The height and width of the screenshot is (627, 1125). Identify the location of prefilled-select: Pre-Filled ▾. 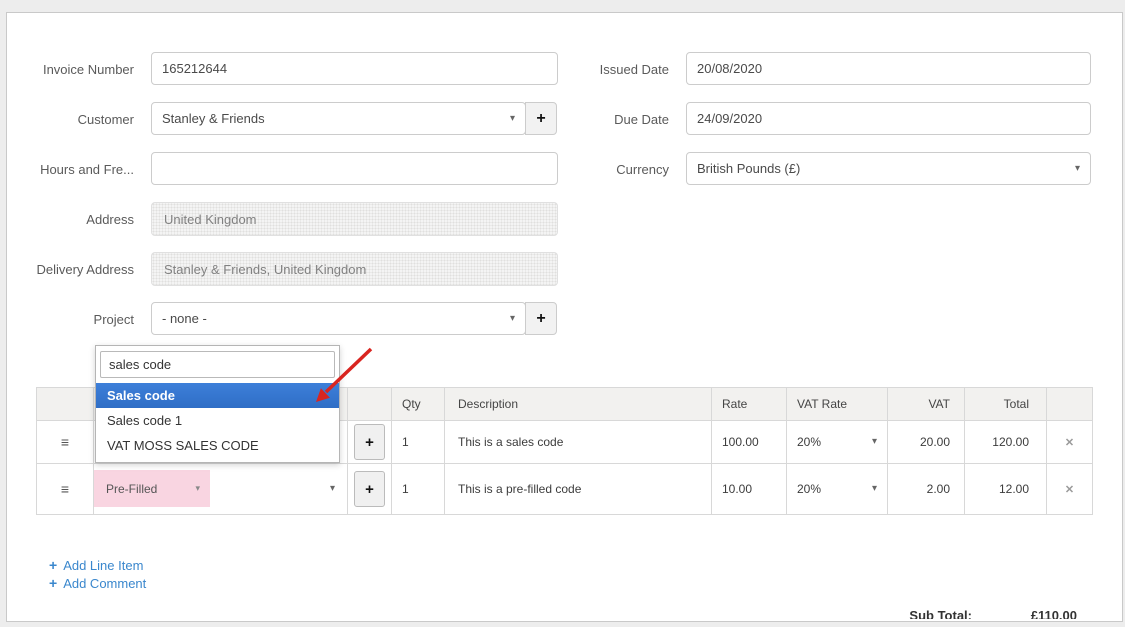
(152, 488).